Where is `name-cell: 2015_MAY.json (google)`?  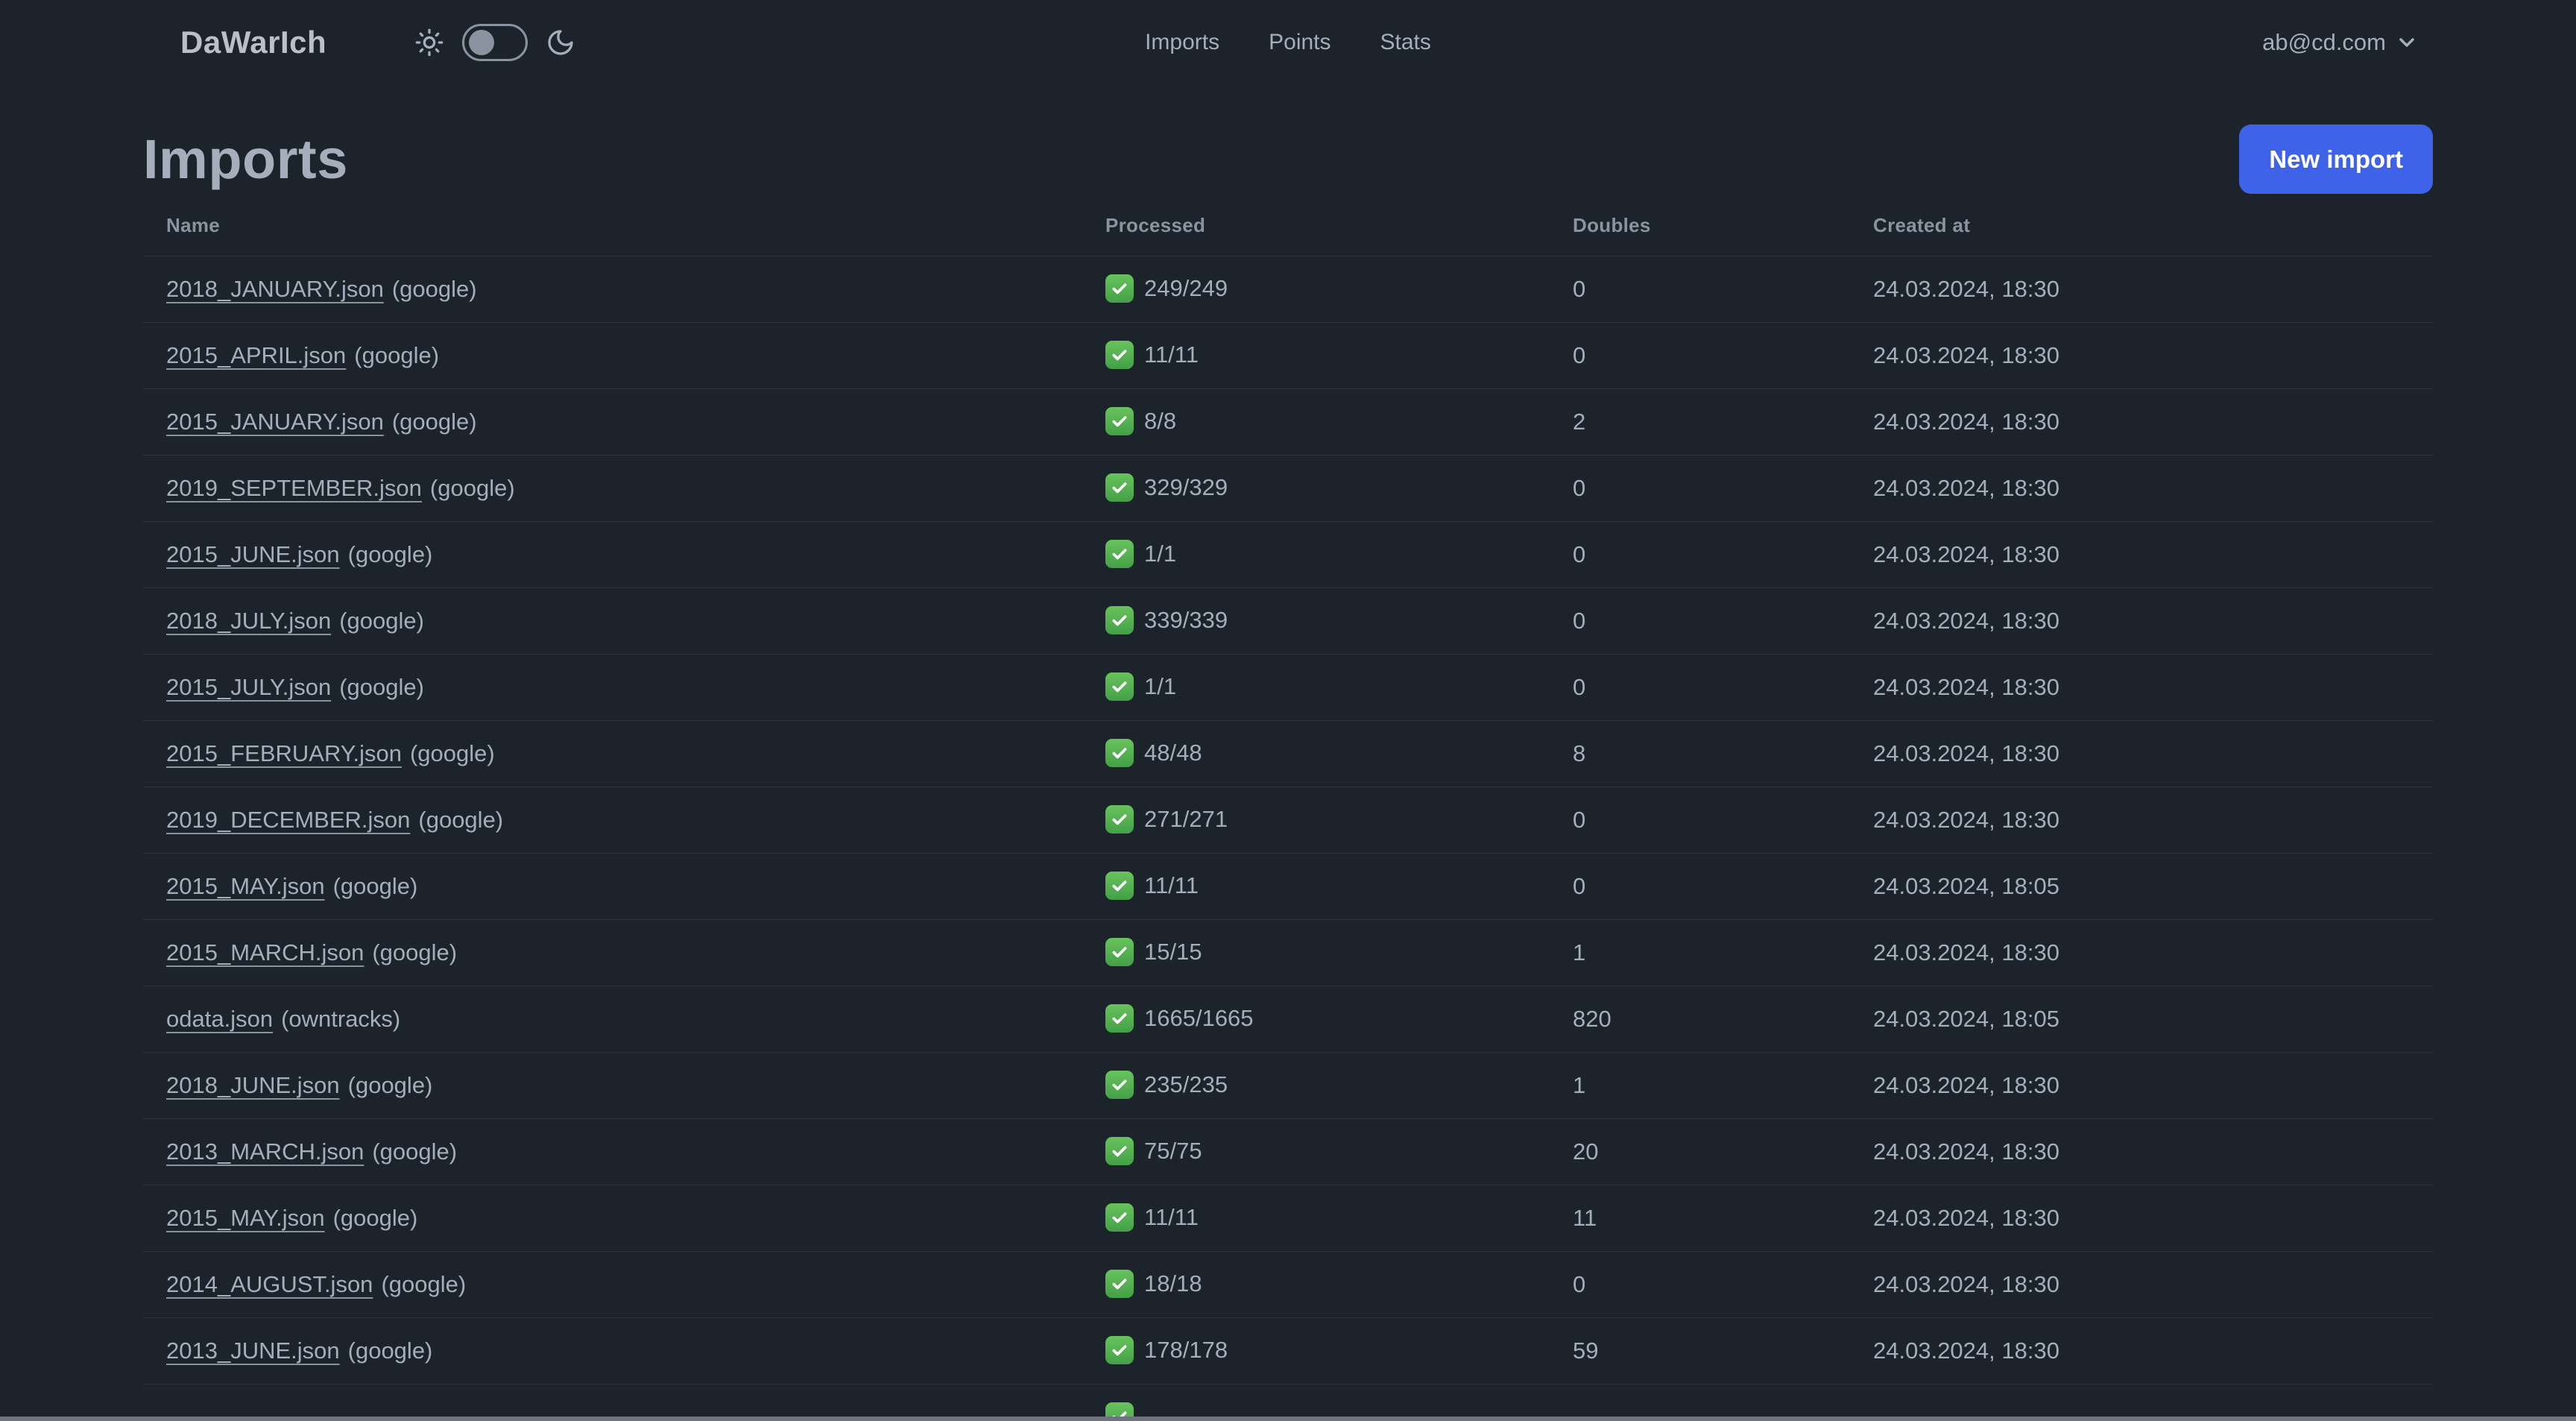
name-cell: 2015_MAY.json (google) is located at coordinates (615, 886).